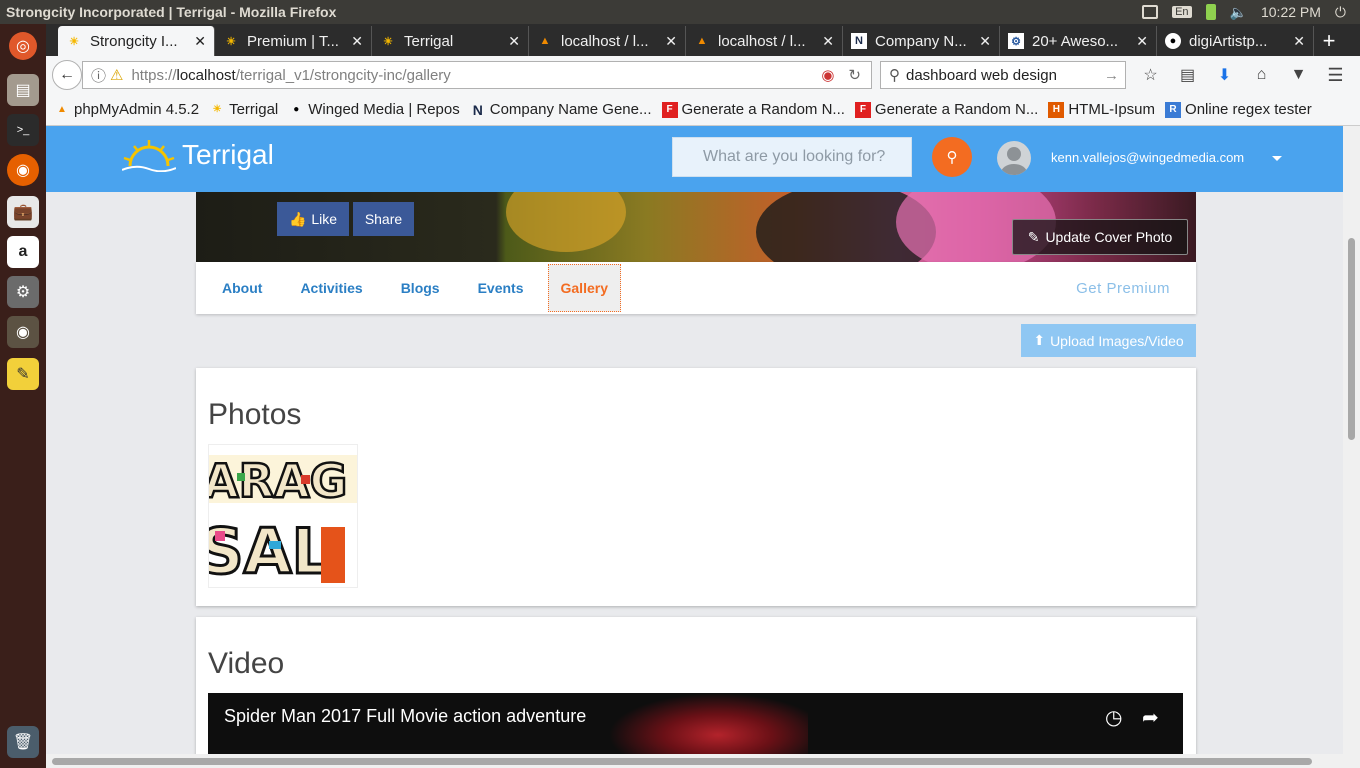 This screenshot has height=768, width=1360. What do you see at coordinates (23, 396) in the screenshot?
I see `launcher: ◎ ▤ >_ ◉ 💼 a ⚙ ◉ ✎ 🗑` at bounding box center [23, 396].